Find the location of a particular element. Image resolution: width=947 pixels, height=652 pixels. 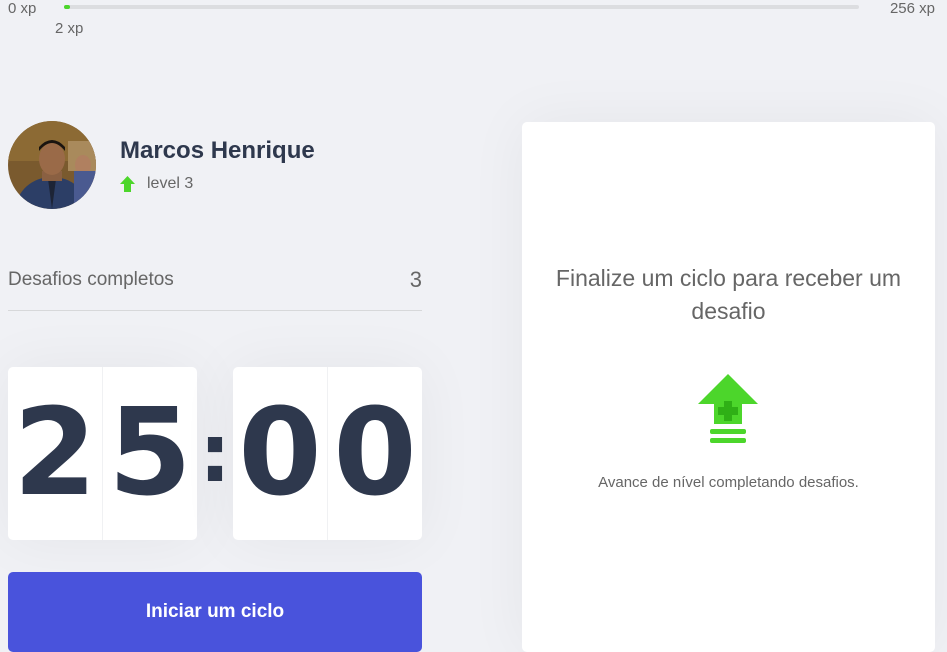

xp-current-label: 2 xp is located at coordinates (69, 28).